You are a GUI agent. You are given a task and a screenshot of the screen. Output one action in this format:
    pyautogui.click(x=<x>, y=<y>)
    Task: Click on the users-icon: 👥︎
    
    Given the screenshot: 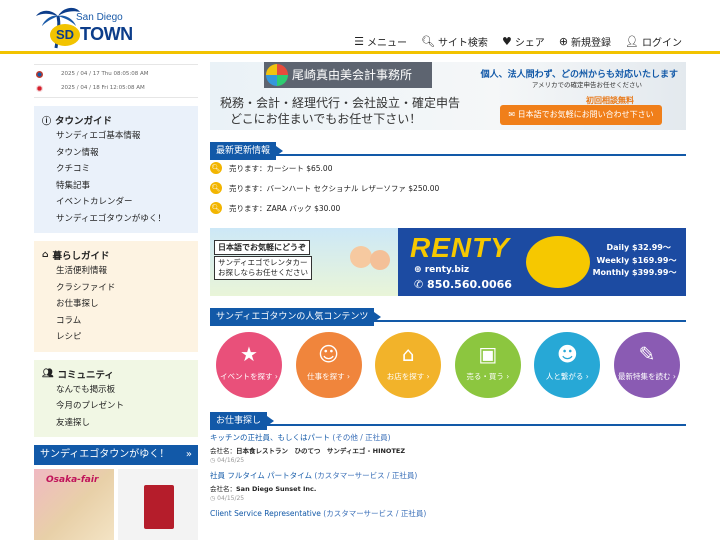 What is the action you would take?
    pyautogui.click(x=48, y=373)
    